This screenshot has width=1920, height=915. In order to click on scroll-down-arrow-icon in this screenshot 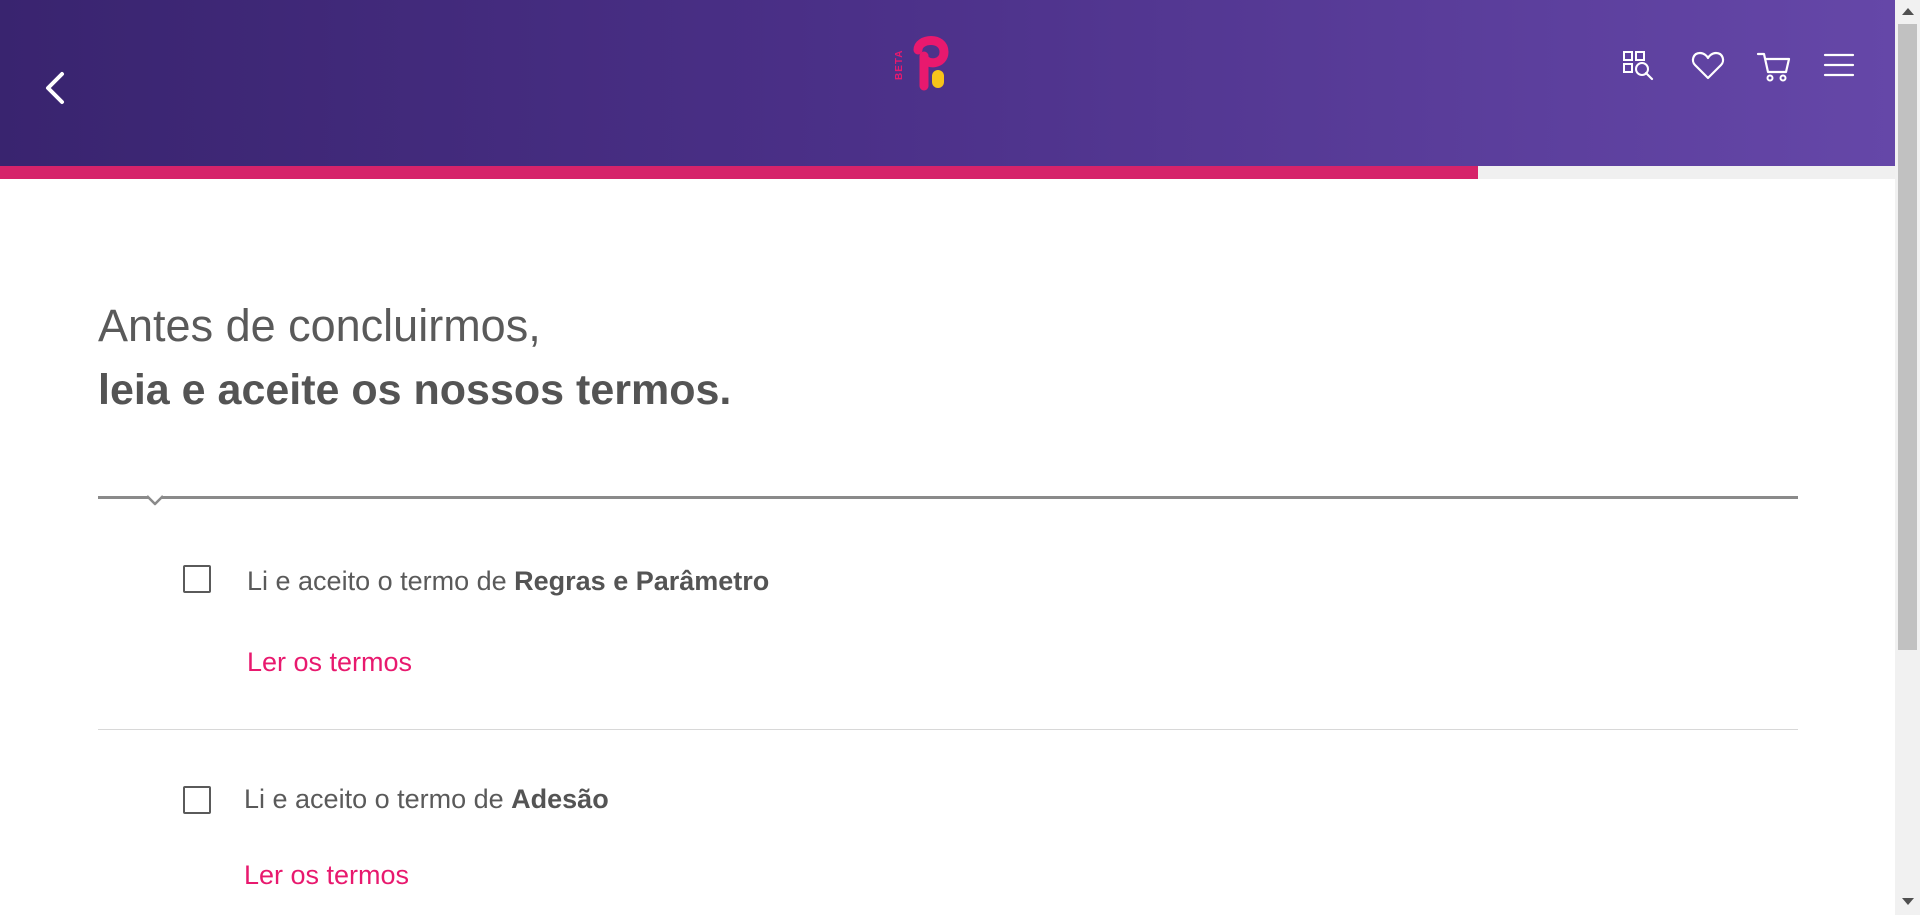, I will do `click(1908, 901)`.